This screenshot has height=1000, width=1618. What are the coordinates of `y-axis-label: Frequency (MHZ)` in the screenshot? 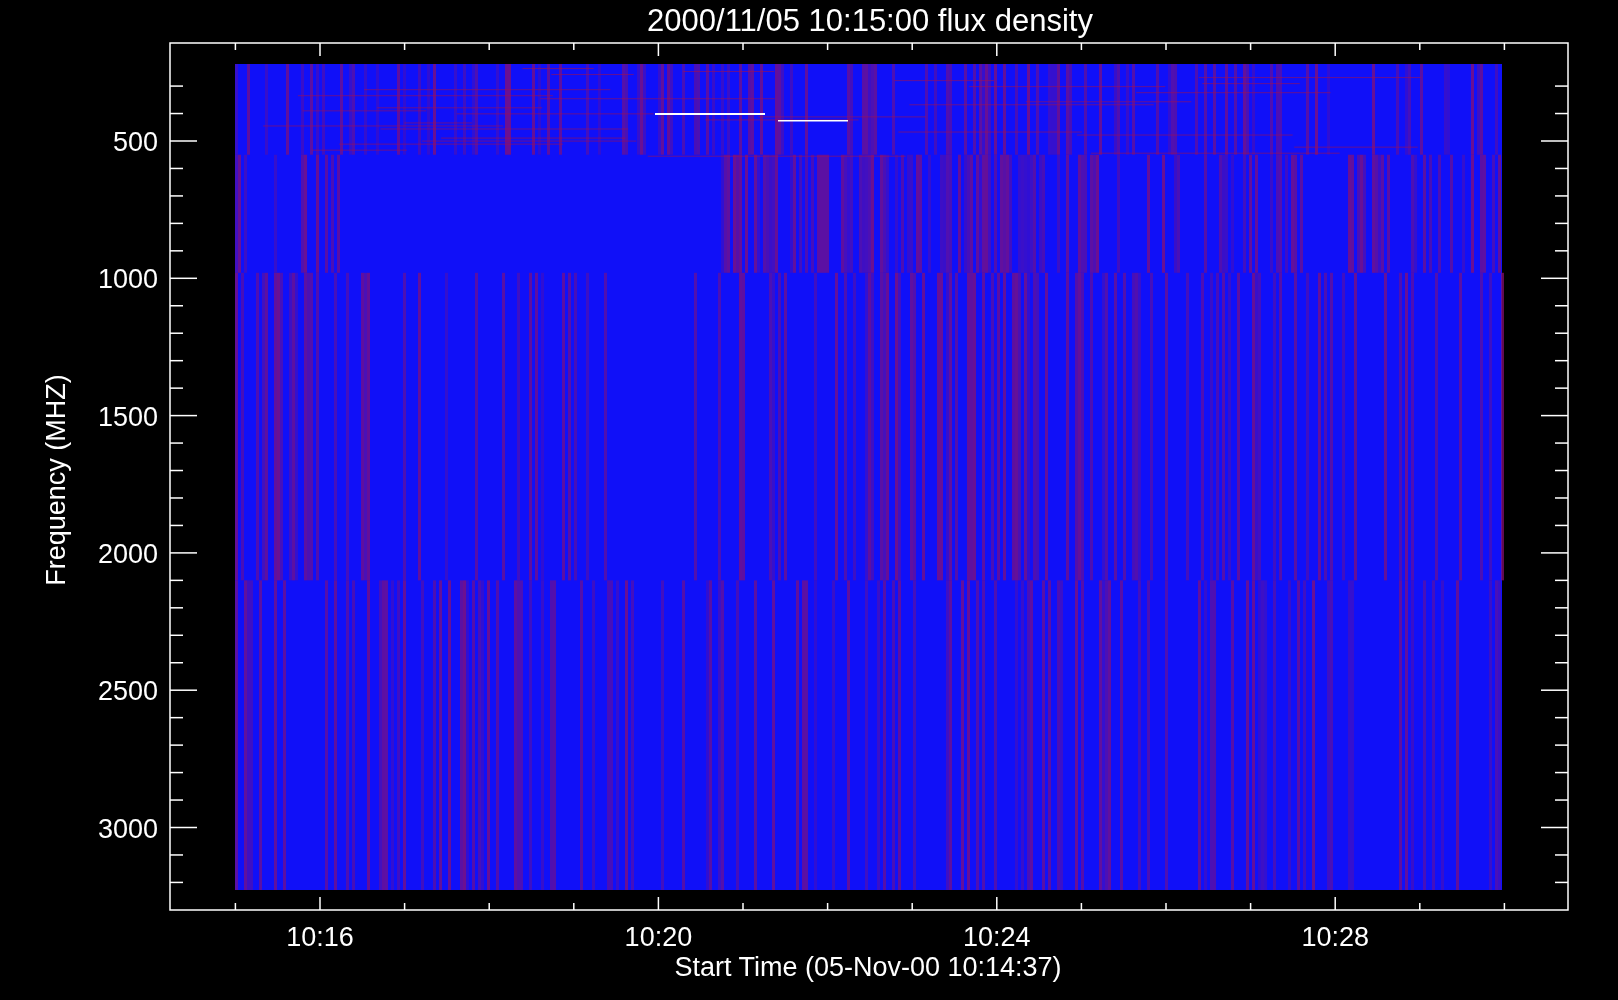 It's located at (56, 480).